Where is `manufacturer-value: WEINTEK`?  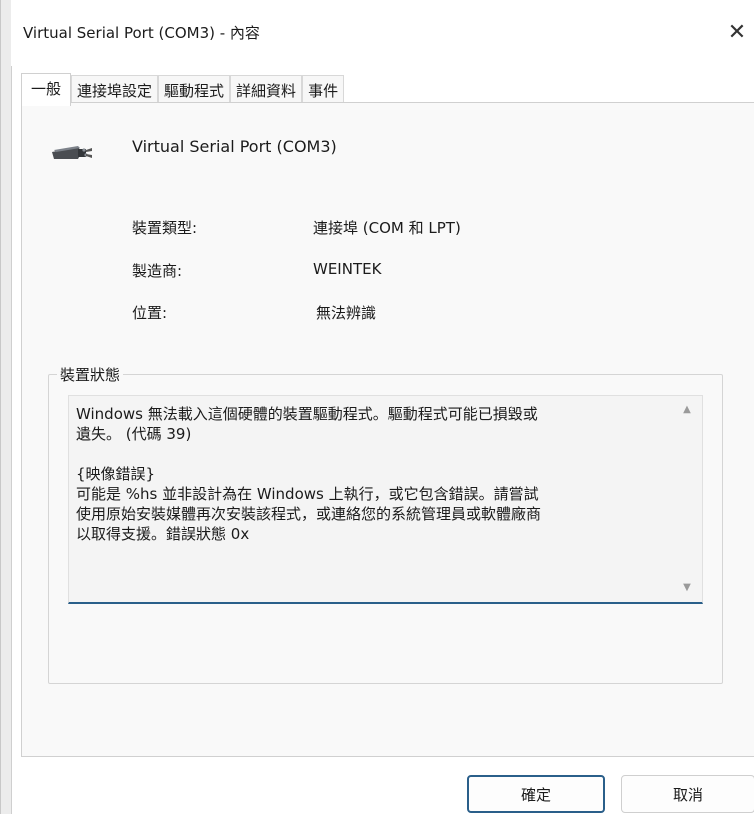
manufacturer-value: WEINTEK is located at coordinates (347, 269).